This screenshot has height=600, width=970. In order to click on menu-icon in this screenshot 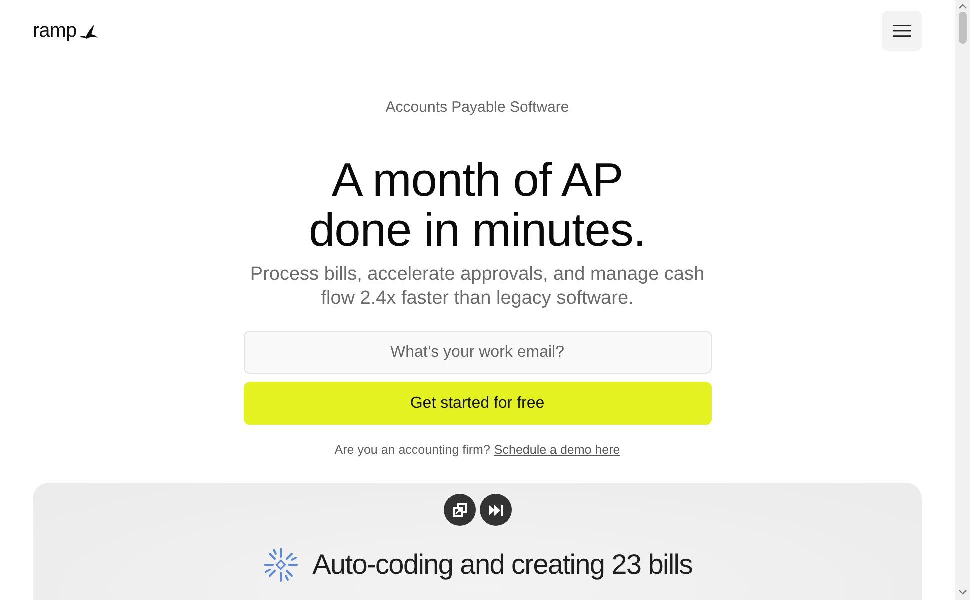, I will do `click(902, 31)`.